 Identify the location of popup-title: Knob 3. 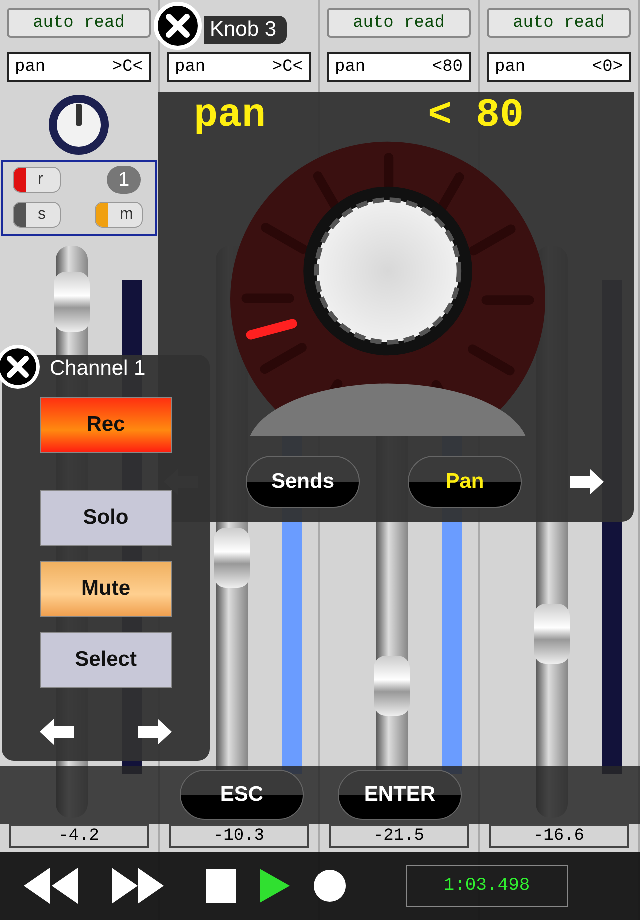
(245, 30).